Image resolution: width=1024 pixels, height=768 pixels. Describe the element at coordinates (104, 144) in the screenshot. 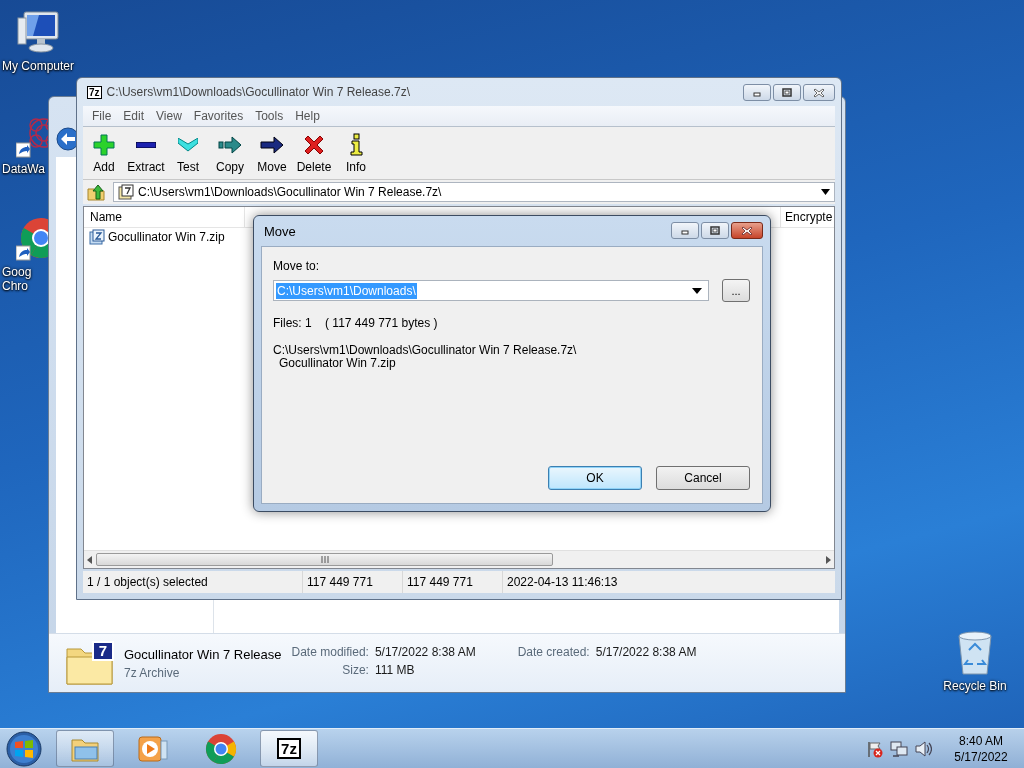

I see `plus-icon` at that location.